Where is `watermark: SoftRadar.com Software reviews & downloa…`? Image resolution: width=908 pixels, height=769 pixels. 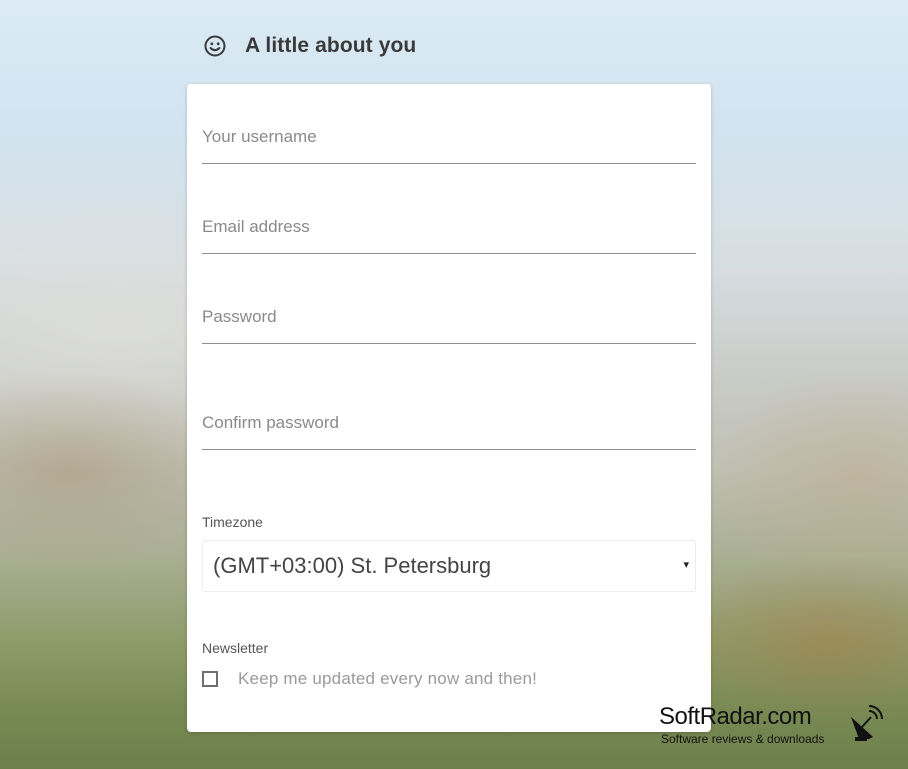 watermark: SoftRadar.com Software reviews & downloa… is located at coordinates (775, 725).